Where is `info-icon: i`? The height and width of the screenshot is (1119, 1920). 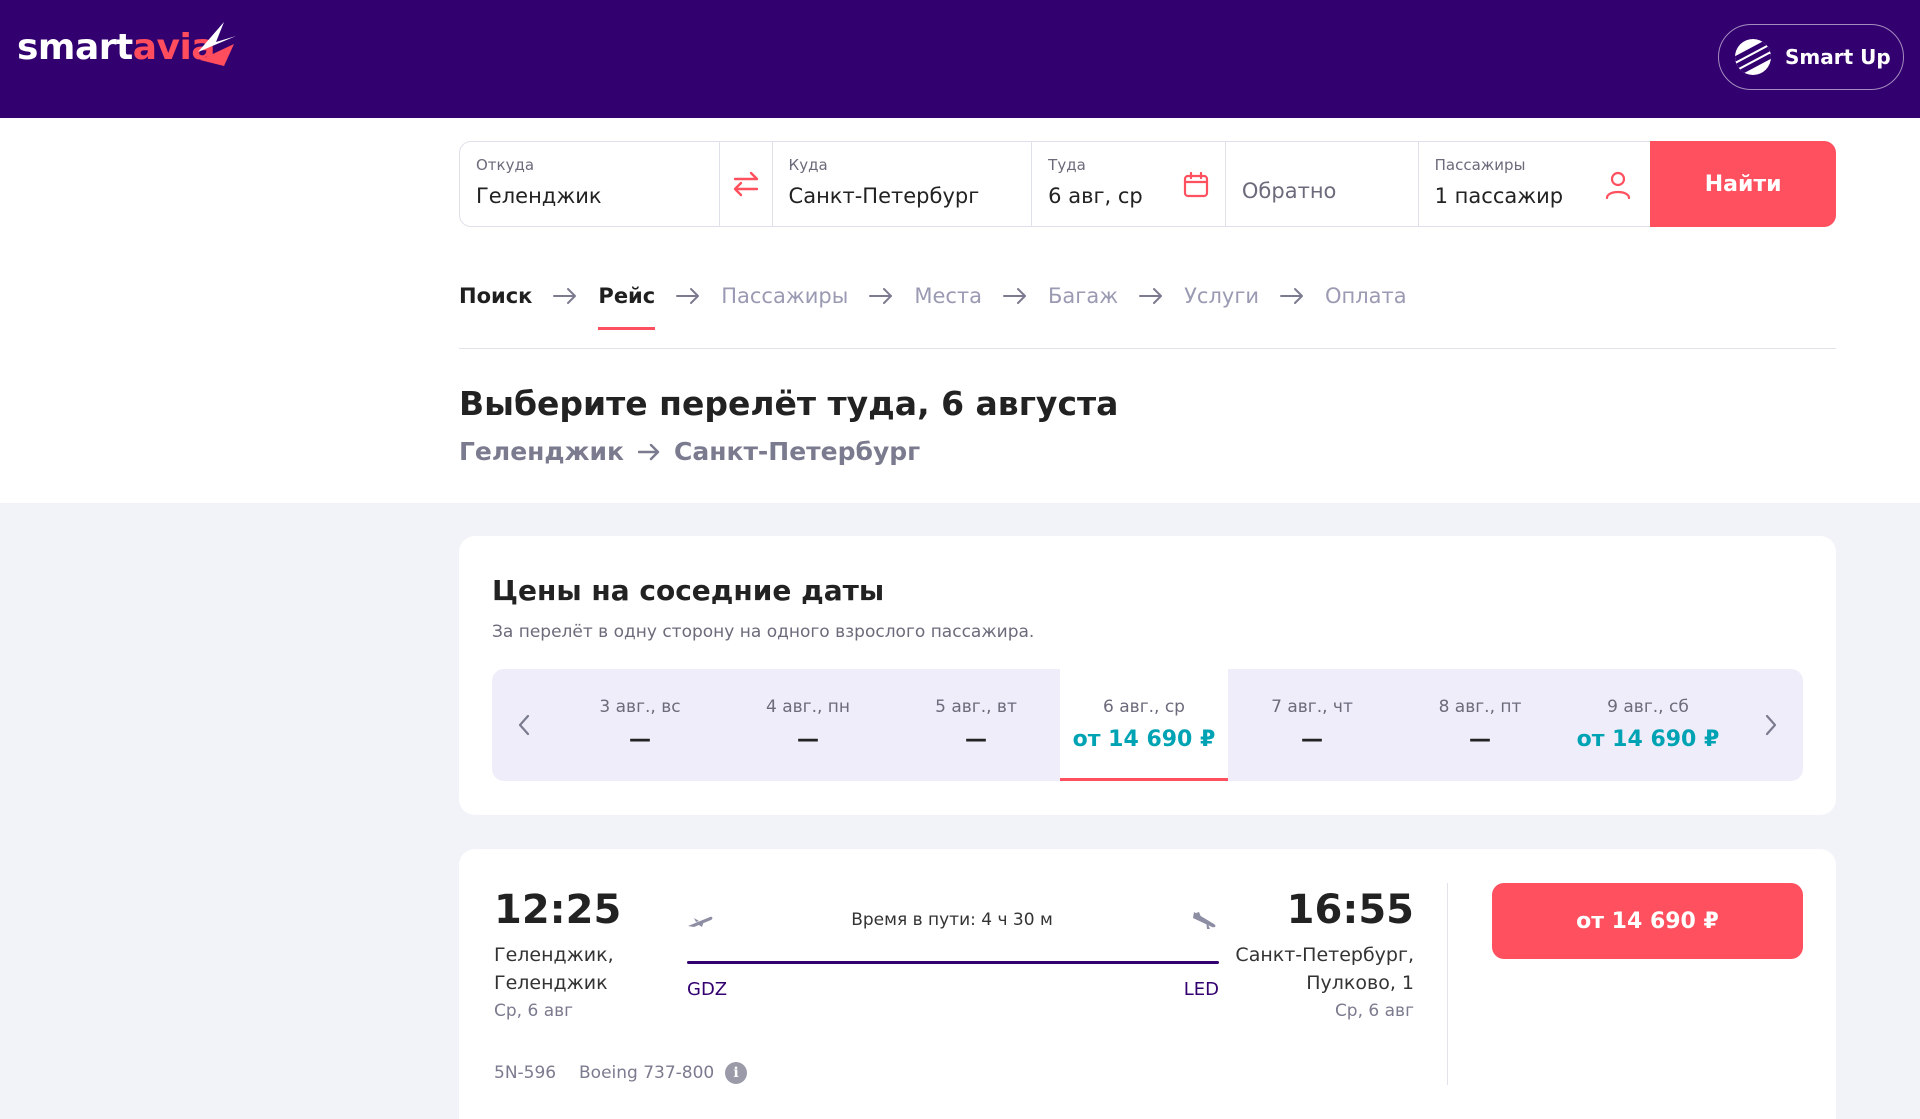 info-icon: i is located at coordinates (736, 1073).